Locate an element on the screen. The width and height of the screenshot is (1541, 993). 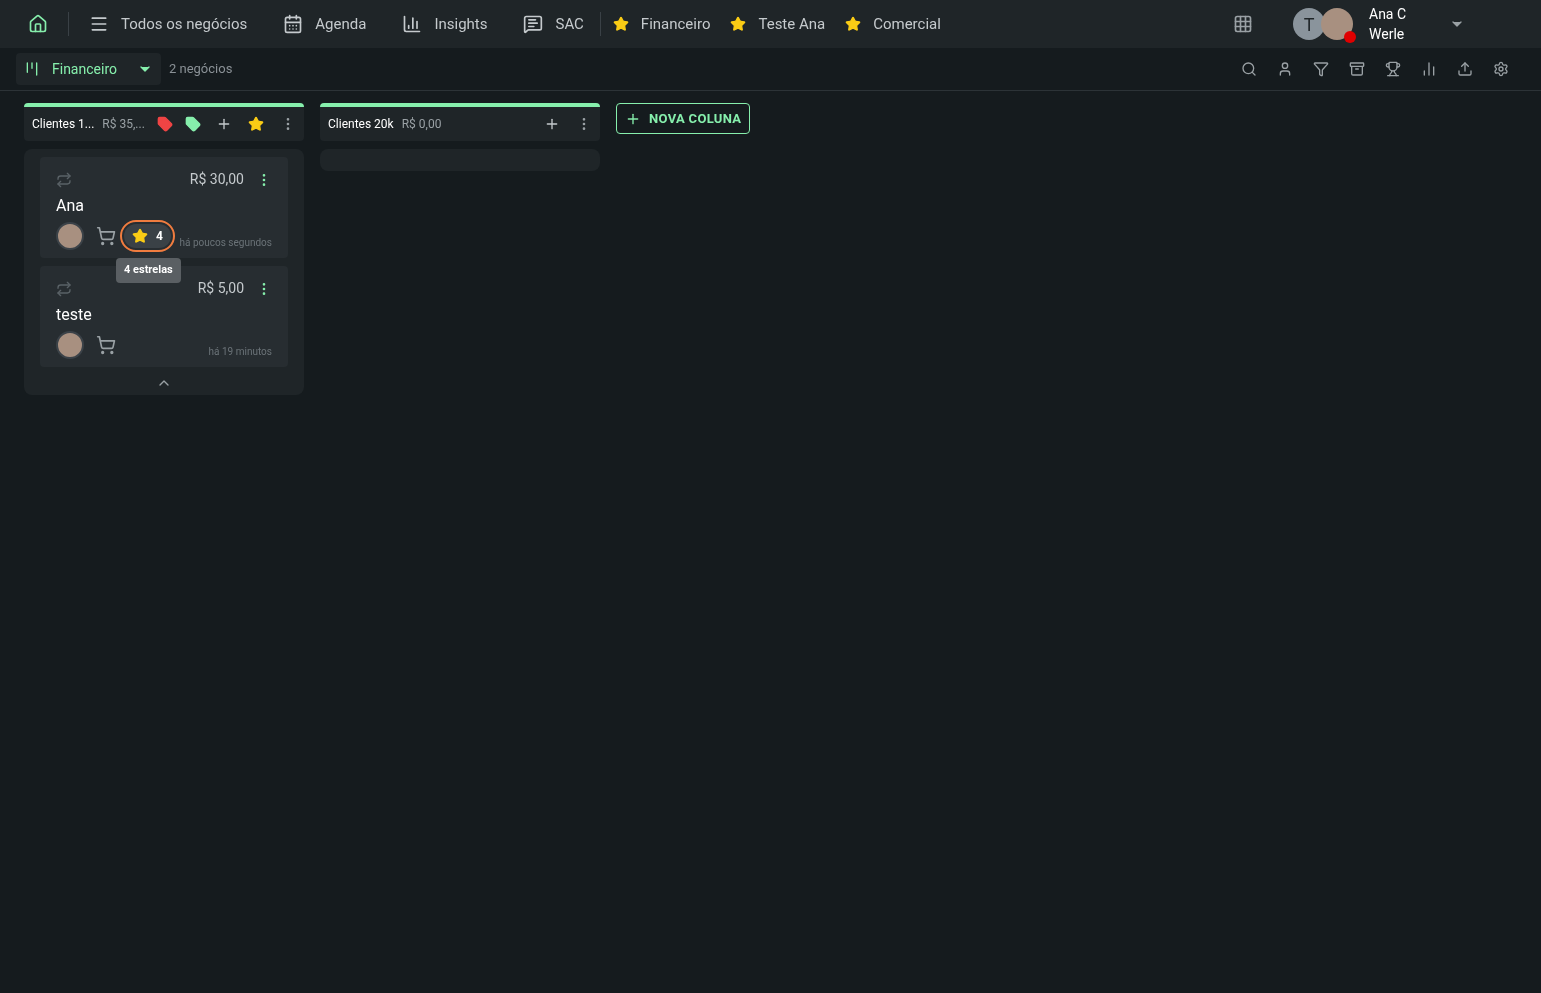
nav-item: Todos os negócios is located at coordinates (168, 24).